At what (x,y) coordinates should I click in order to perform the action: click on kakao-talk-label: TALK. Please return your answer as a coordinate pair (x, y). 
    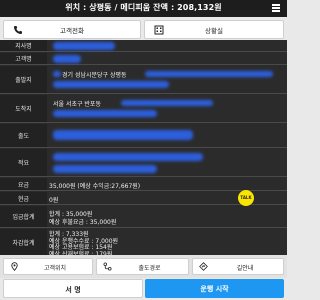
    Looking at the image, I should click on (246, 197).